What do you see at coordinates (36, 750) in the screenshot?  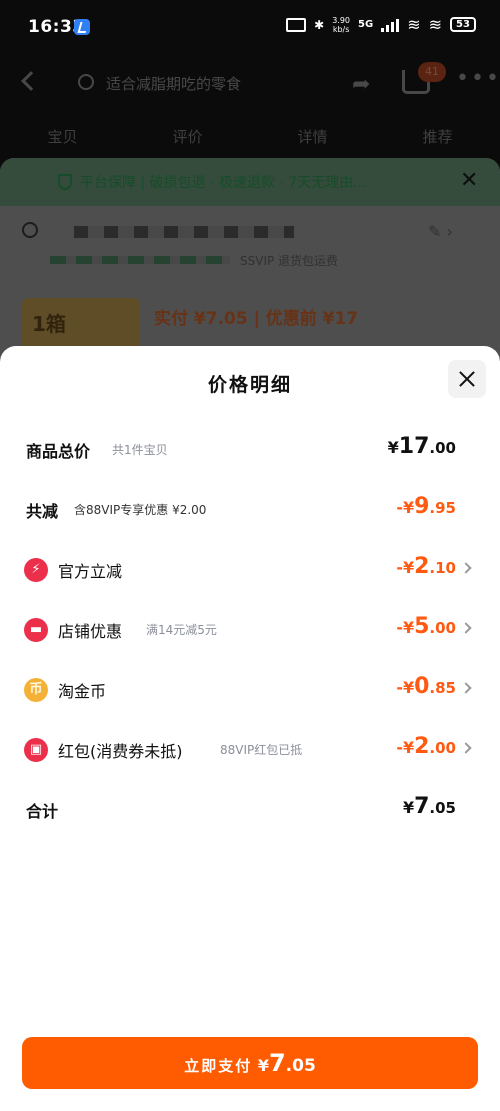 I see `red-packet-icon: ▣` at bounding box center [36, 750].